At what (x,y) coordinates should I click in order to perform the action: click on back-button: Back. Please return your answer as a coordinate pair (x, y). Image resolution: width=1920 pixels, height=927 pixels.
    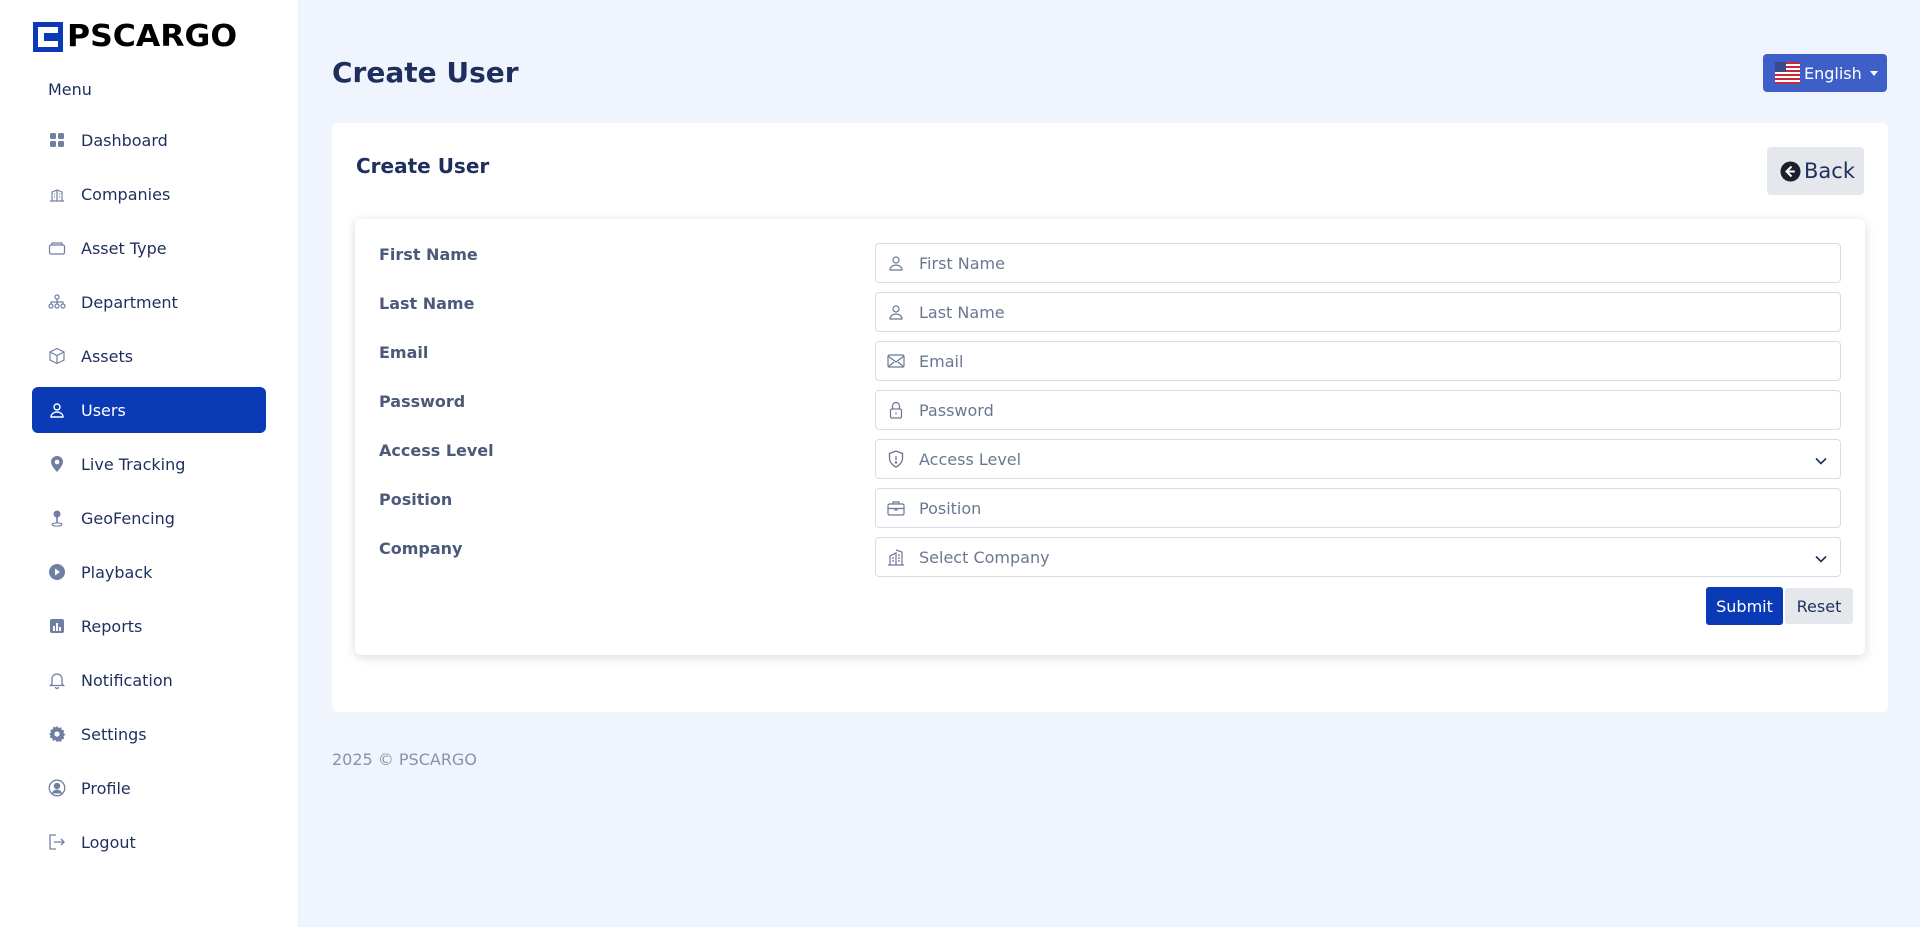
    Looking at the image, I should click on (1815, 171).